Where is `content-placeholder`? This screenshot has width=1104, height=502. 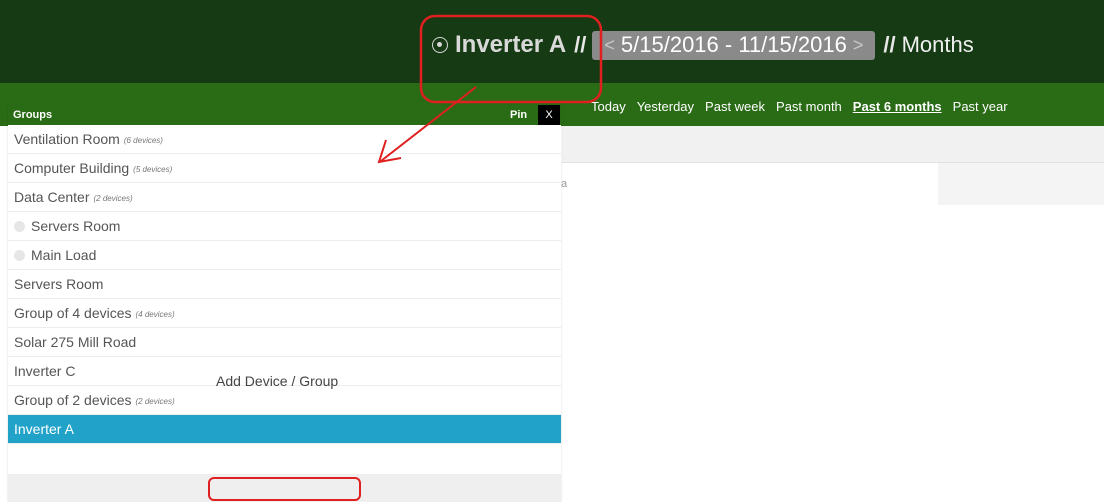 content-placeholder is located at coordinates (1021, 184).